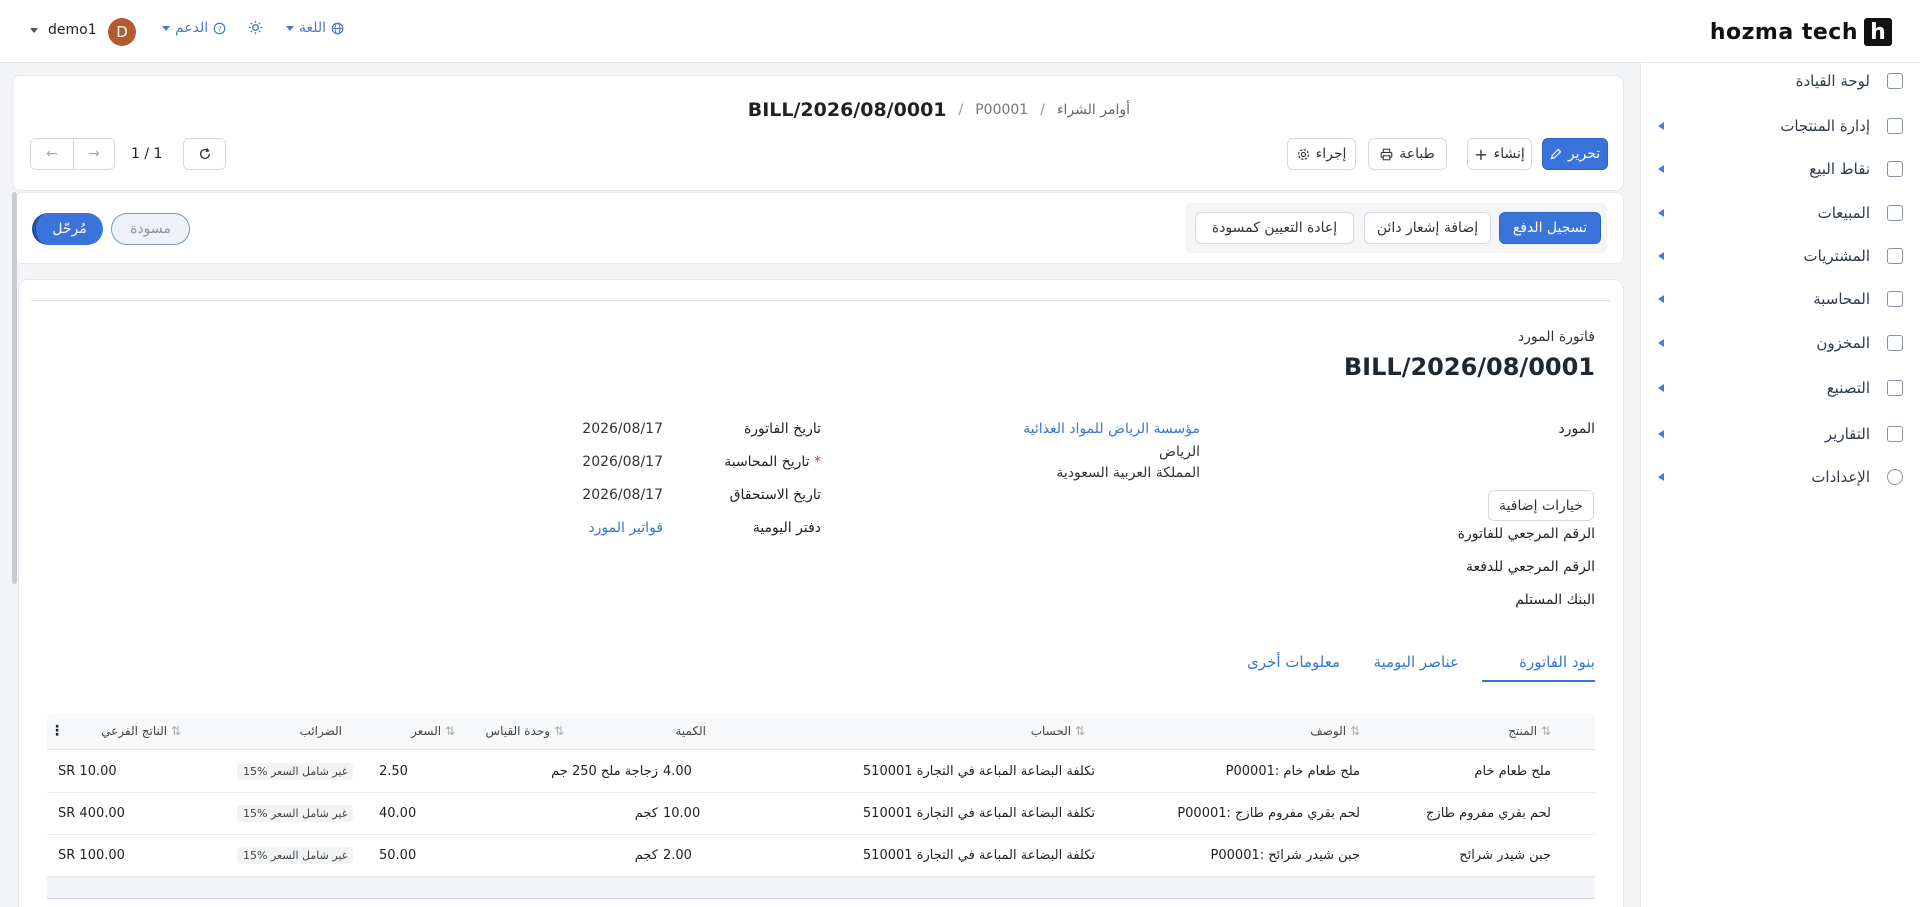 The width and height of the screenshot is (1920, 907). I want to click on sidebar-item-accounting: المحاسبة, so click(1780, 299).